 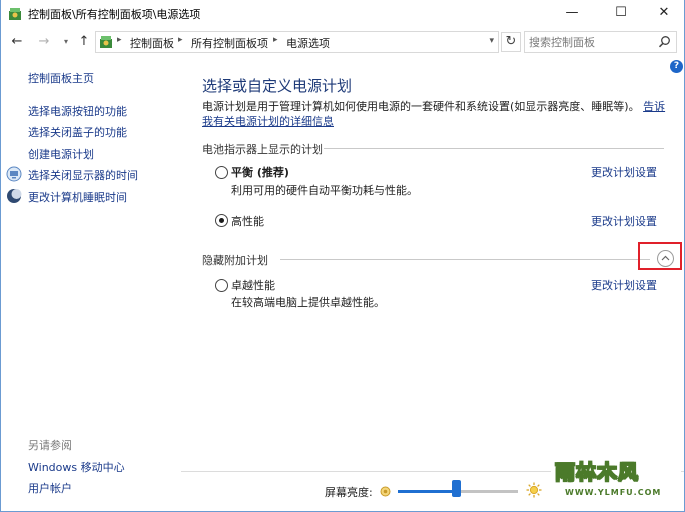 I want to click on address-bar-row: ← → ▾ ↑ ▸ 控制面板 ▸ 所有控制面板项 ▸ 电源选项 ▾ ↻, so click(x=342, y=42).